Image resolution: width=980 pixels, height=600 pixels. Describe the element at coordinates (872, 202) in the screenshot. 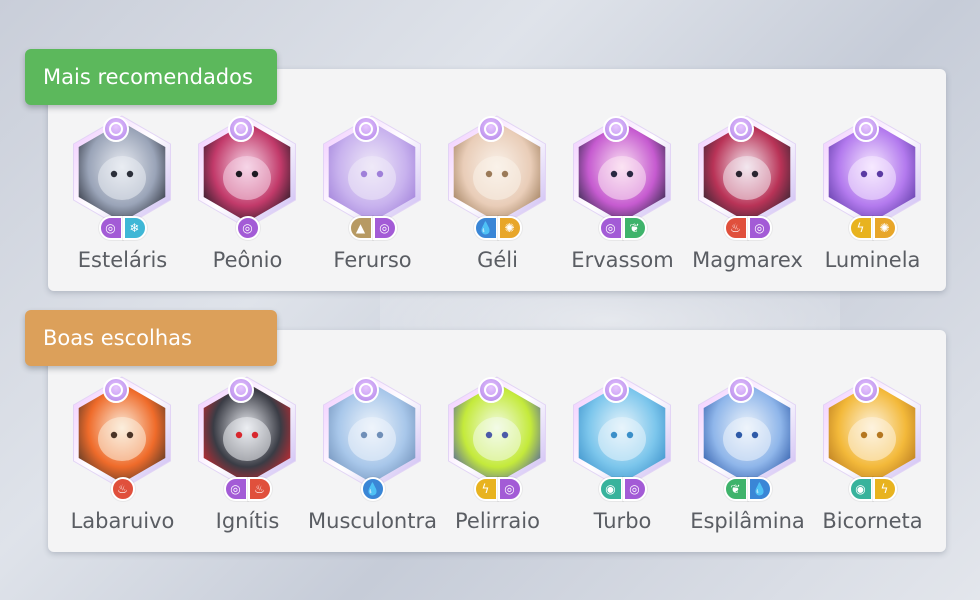

I see `pokemon-card: ϟ ✺ Luminela` at that location.